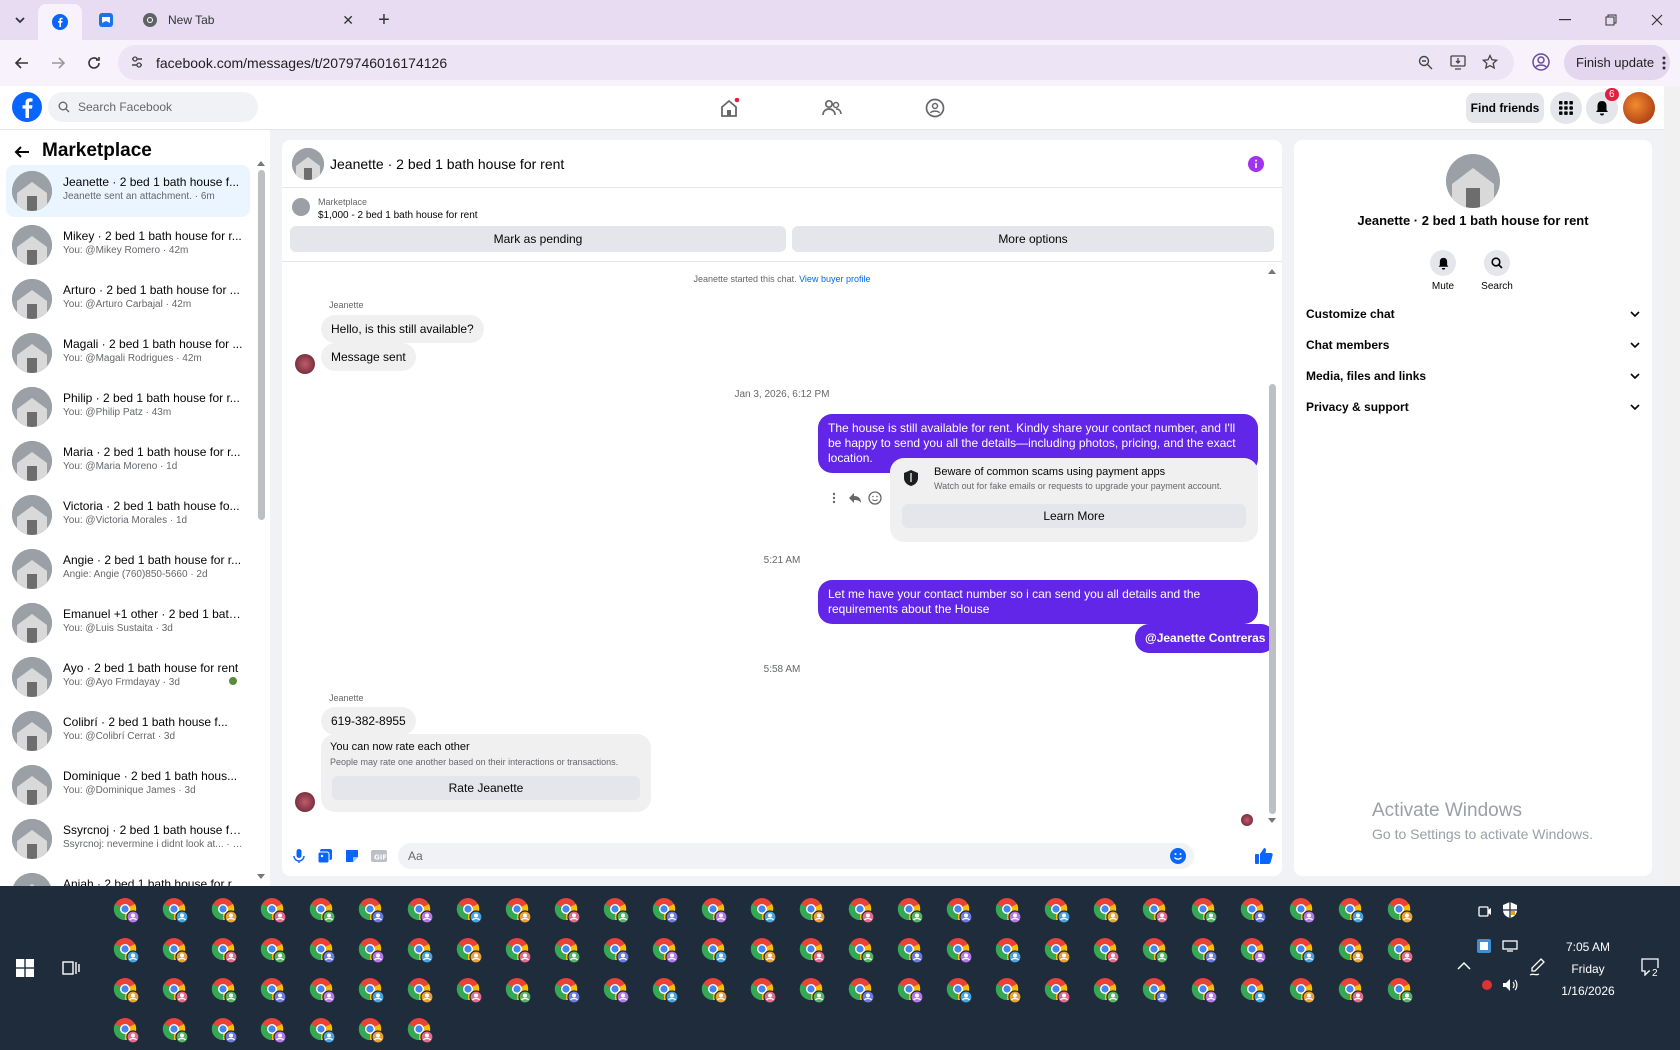 The height and width of the screenshot is (1050, 1680). I want to click on info-icon, so click(1256, 164).